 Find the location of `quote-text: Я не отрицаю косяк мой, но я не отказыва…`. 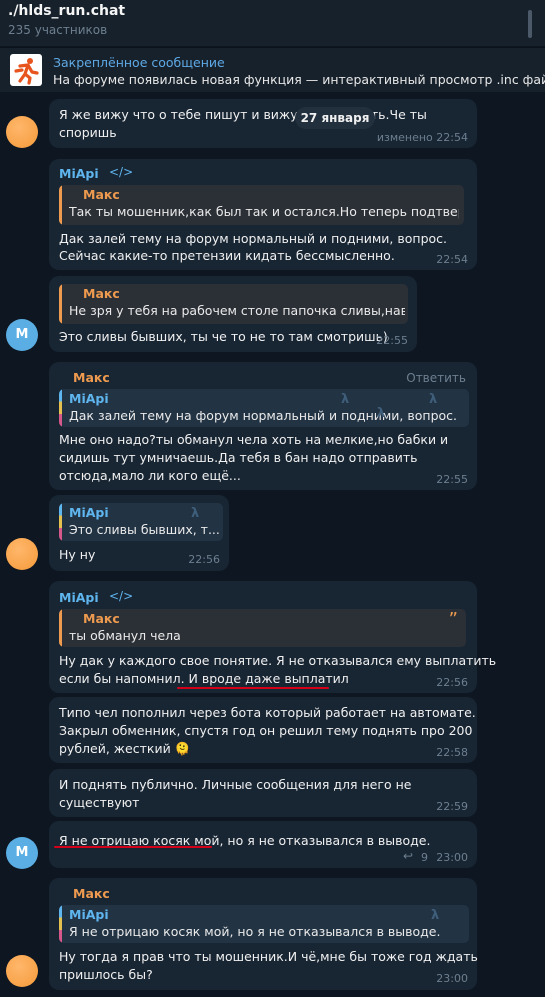

quote-text: Я не отрицаю косяк мой, но я не отказыва… is located at coordinates (255, 931).